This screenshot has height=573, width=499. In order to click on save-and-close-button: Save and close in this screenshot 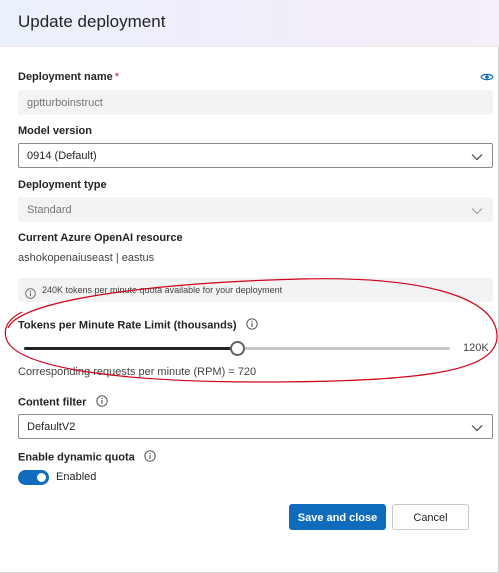, I will do `click(337, 517)`.